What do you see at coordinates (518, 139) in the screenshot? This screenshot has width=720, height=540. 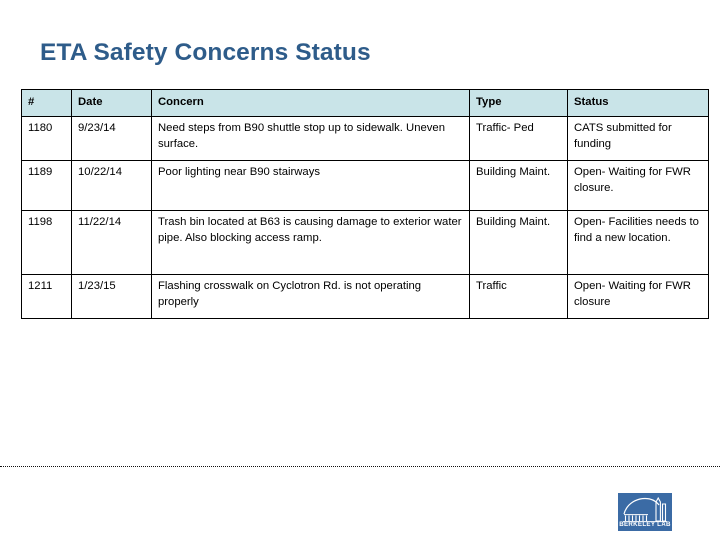 I see `cell-type: Traffic- Ped` at bounding box center [518, 139].